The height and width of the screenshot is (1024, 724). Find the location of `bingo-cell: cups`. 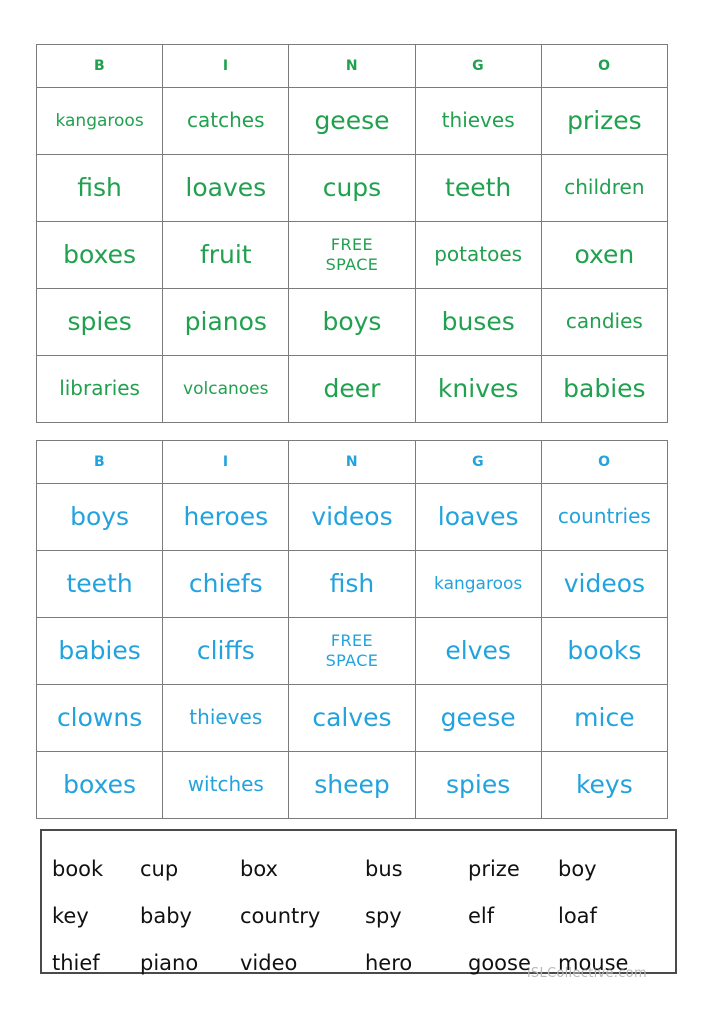

bingo-cell: cups is located at coordinates (352, 188).